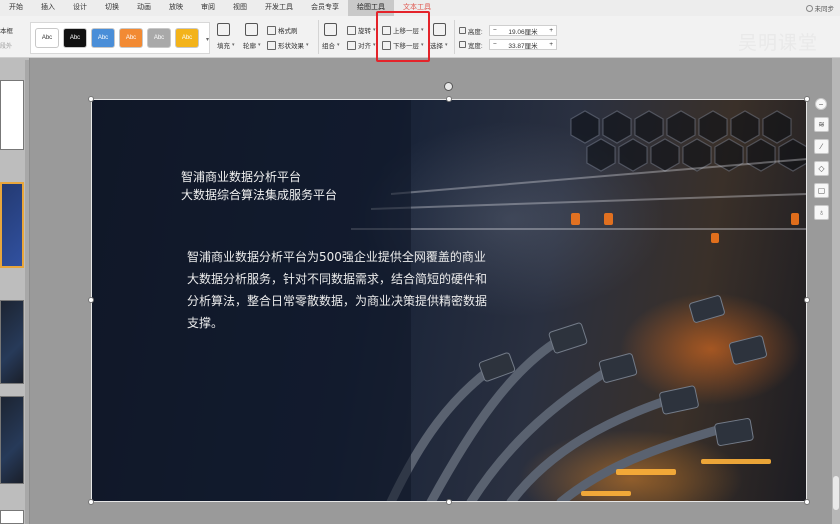 The width and height of the screenshot is (840, 524). I want to click on align-button: 对齐 ▾, so click(361, 45).